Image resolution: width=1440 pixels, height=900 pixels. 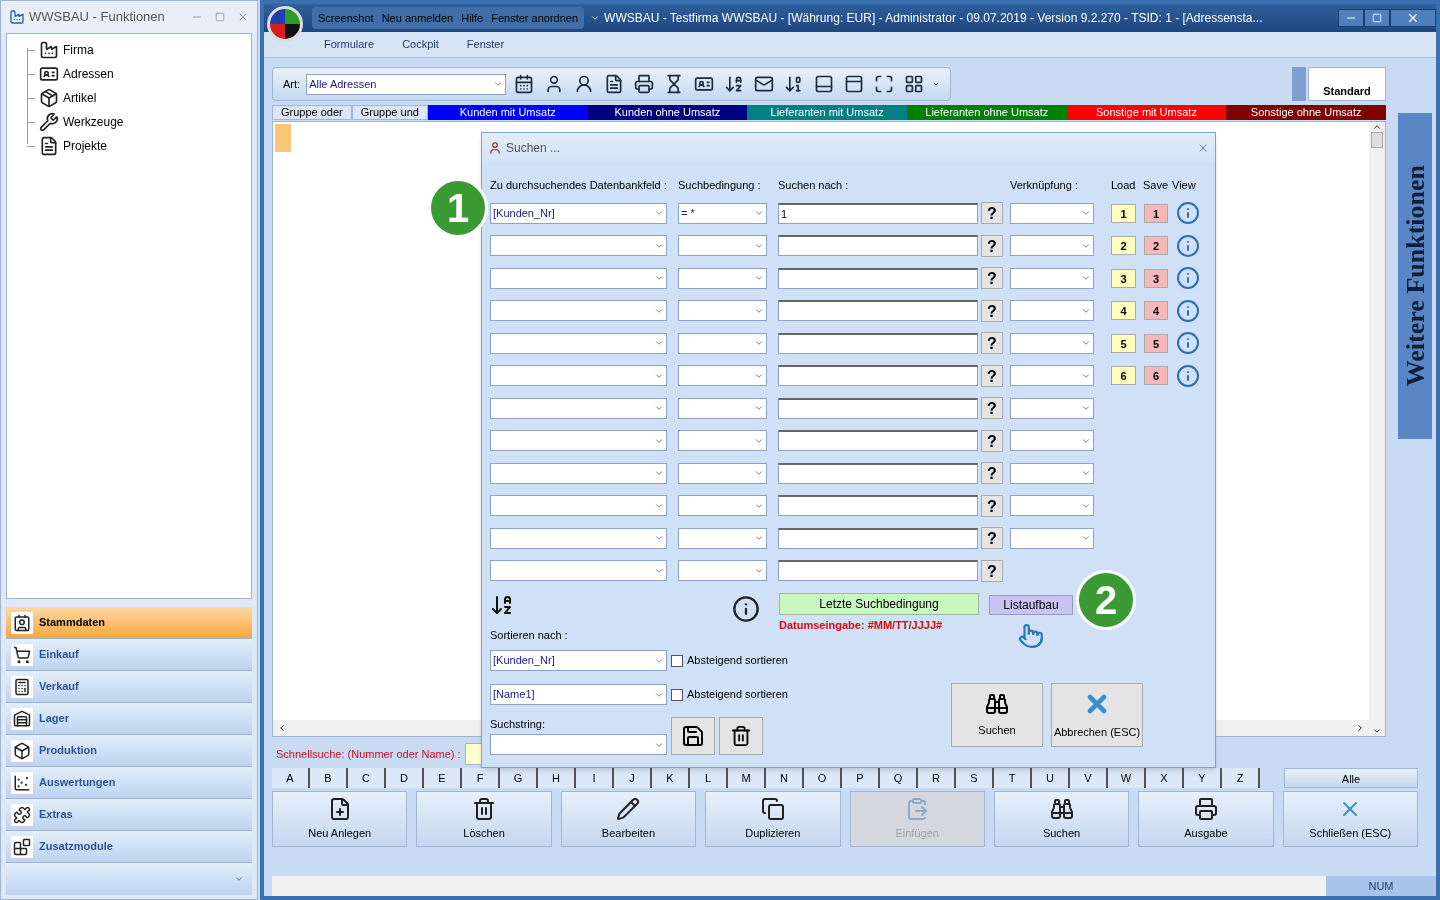 What do you see at coordinates (535, 18) in the screenshot?
I see `quick-access-item: Fenster anordnen` at bounding box center [535, 18].